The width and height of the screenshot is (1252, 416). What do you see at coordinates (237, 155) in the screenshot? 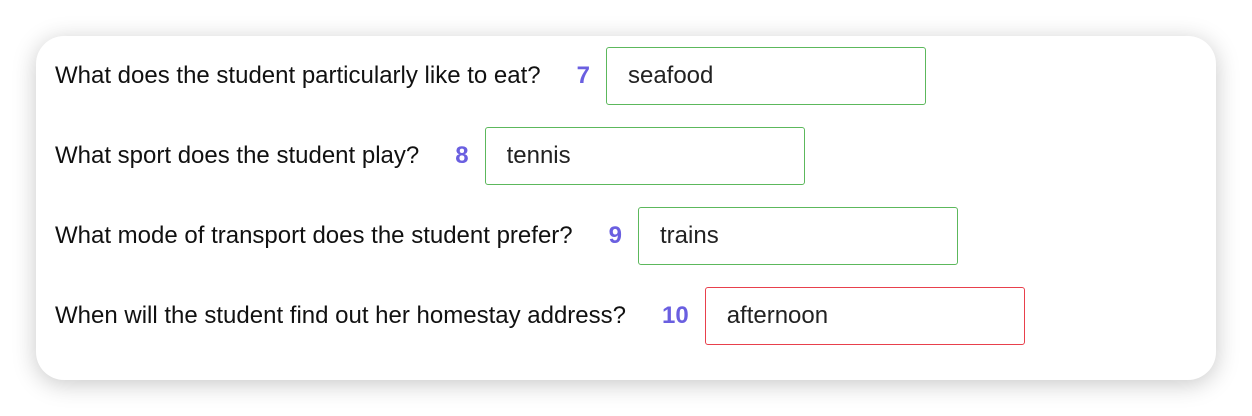
I see `question-text: What sport does the student play?` at bounding box center [237, 155].